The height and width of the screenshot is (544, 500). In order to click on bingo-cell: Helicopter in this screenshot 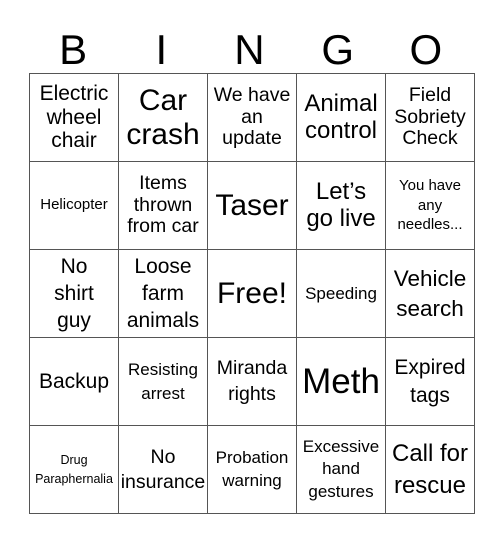, I will do `click(74, 205)`.